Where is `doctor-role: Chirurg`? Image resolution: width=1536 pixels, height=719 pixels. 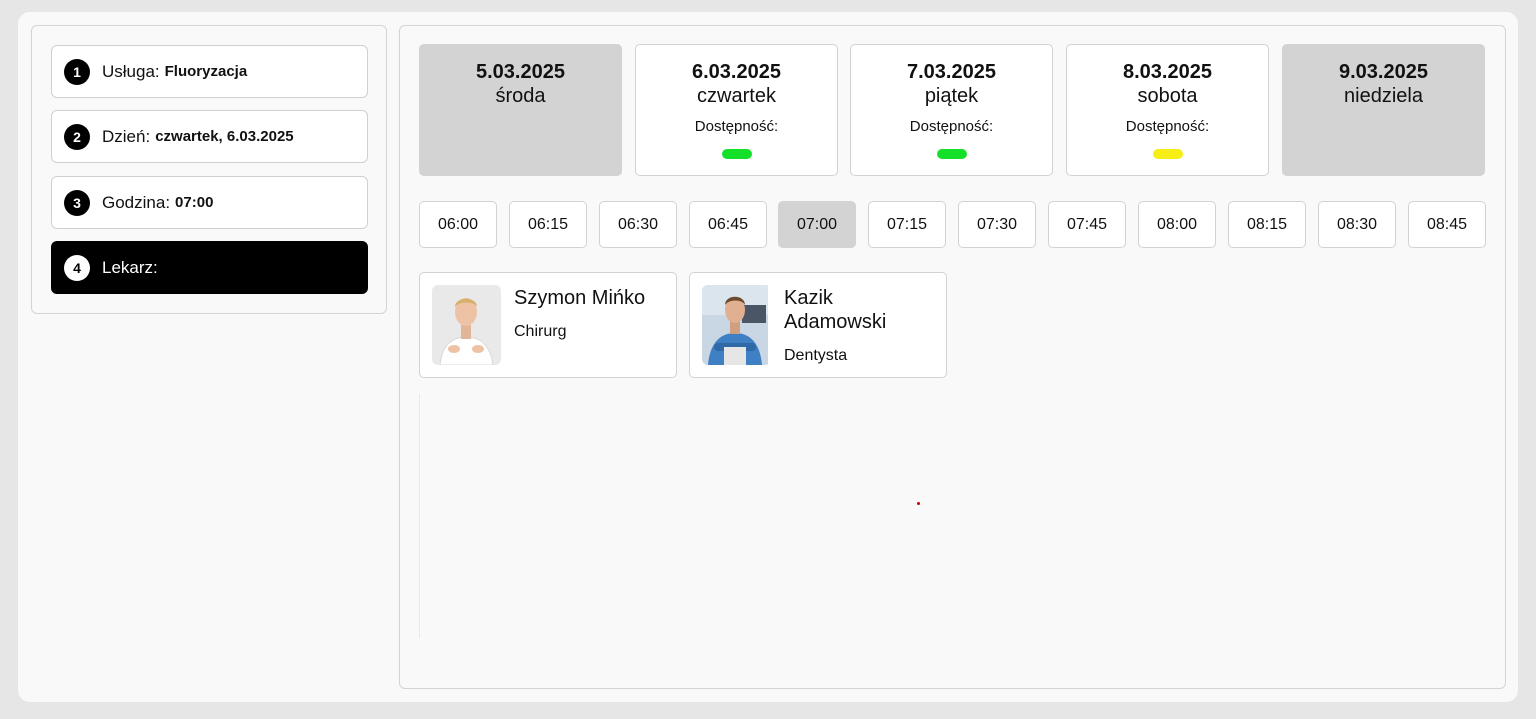
doctor-role: Chirurg is located at coordinates (540, 331).